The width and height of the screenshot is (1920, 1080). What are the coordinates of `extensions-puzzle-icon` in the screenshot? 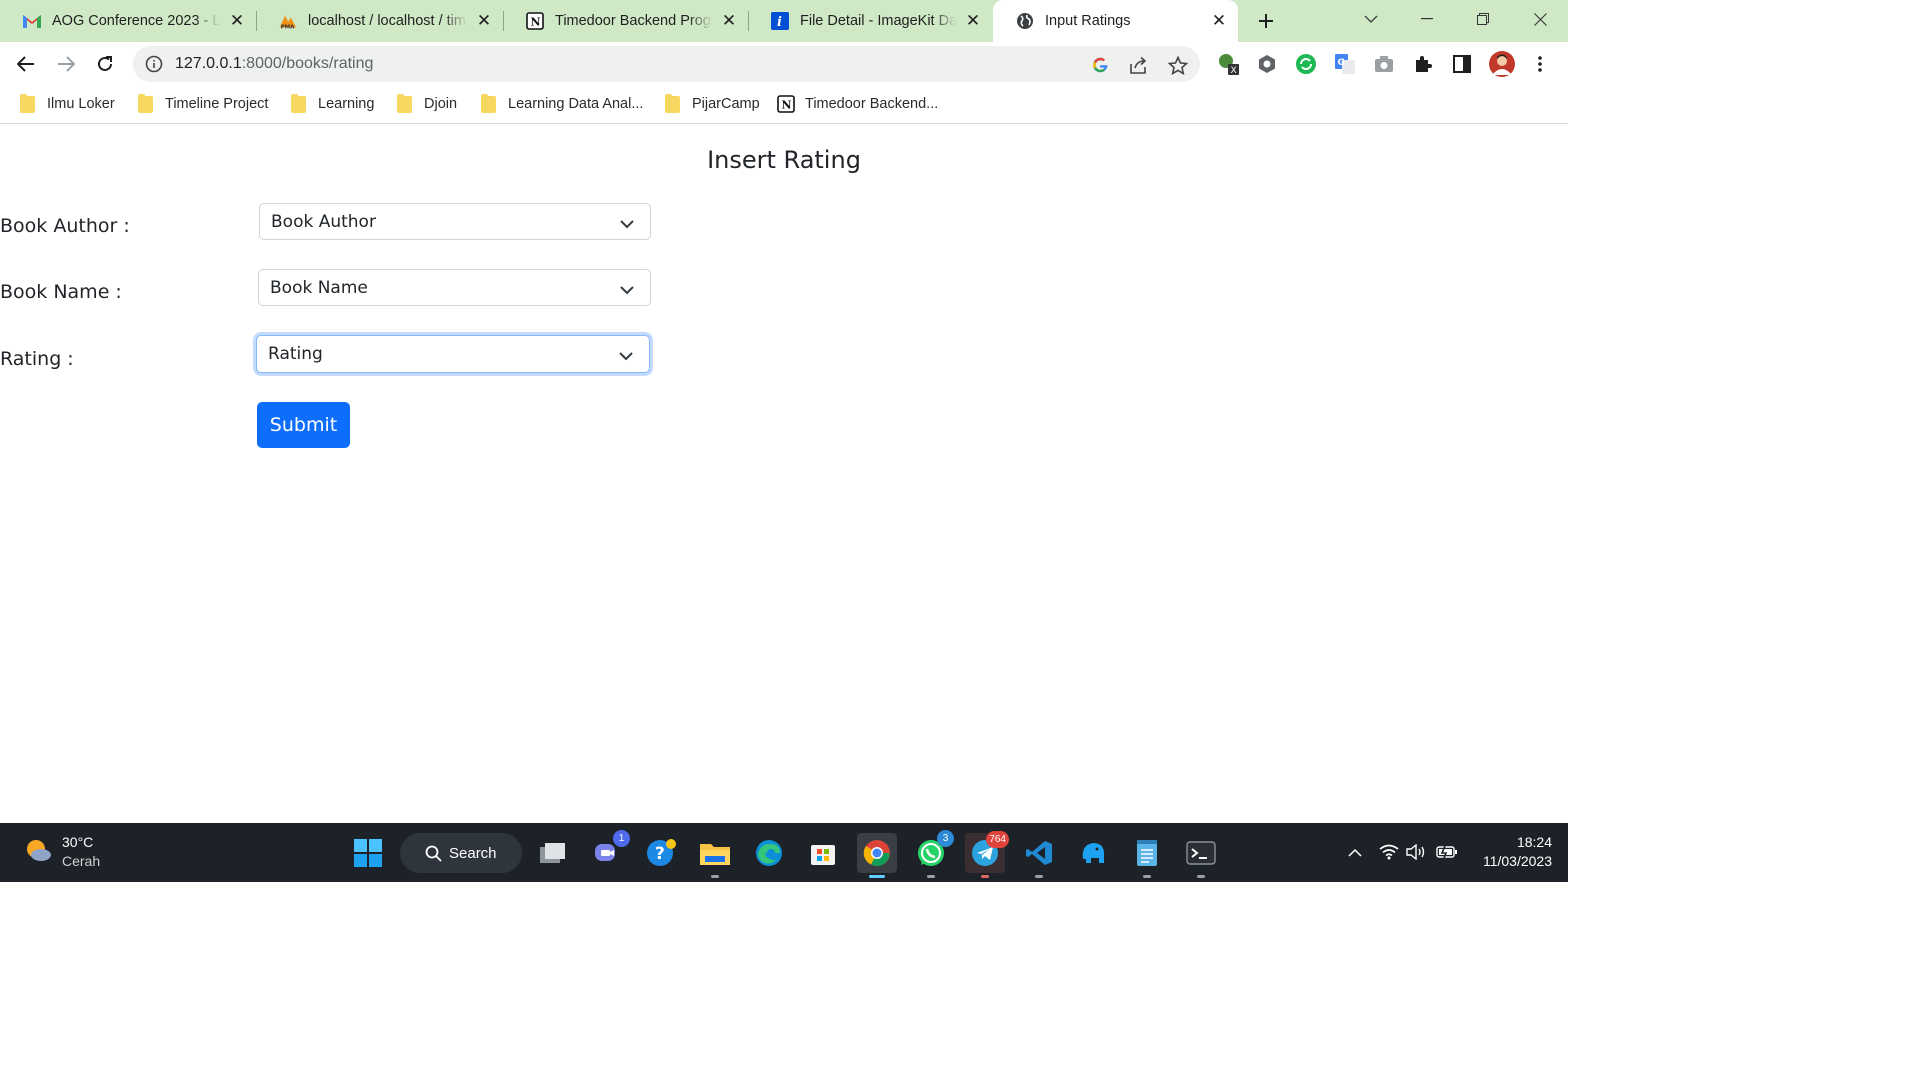 It's located at (1423, 64).